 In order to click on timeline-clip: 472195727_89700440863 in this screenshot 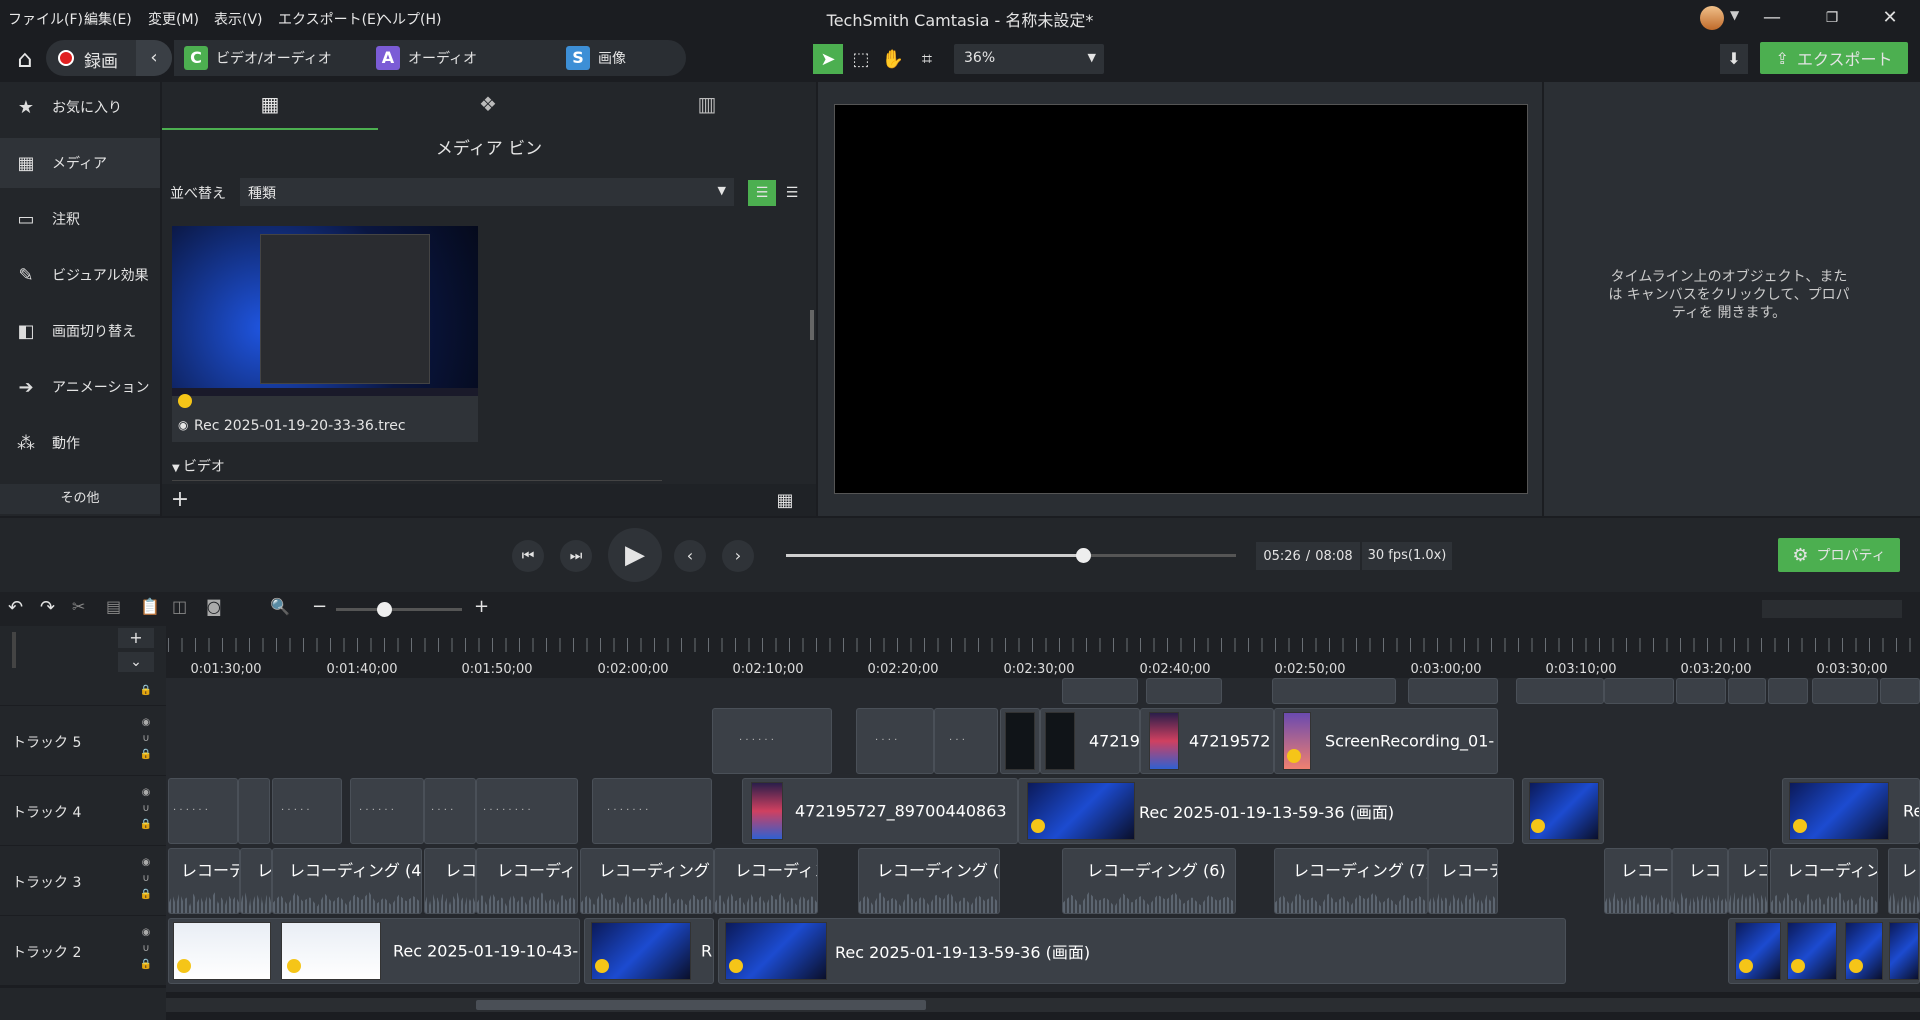, I will do `click(880, 811)`.